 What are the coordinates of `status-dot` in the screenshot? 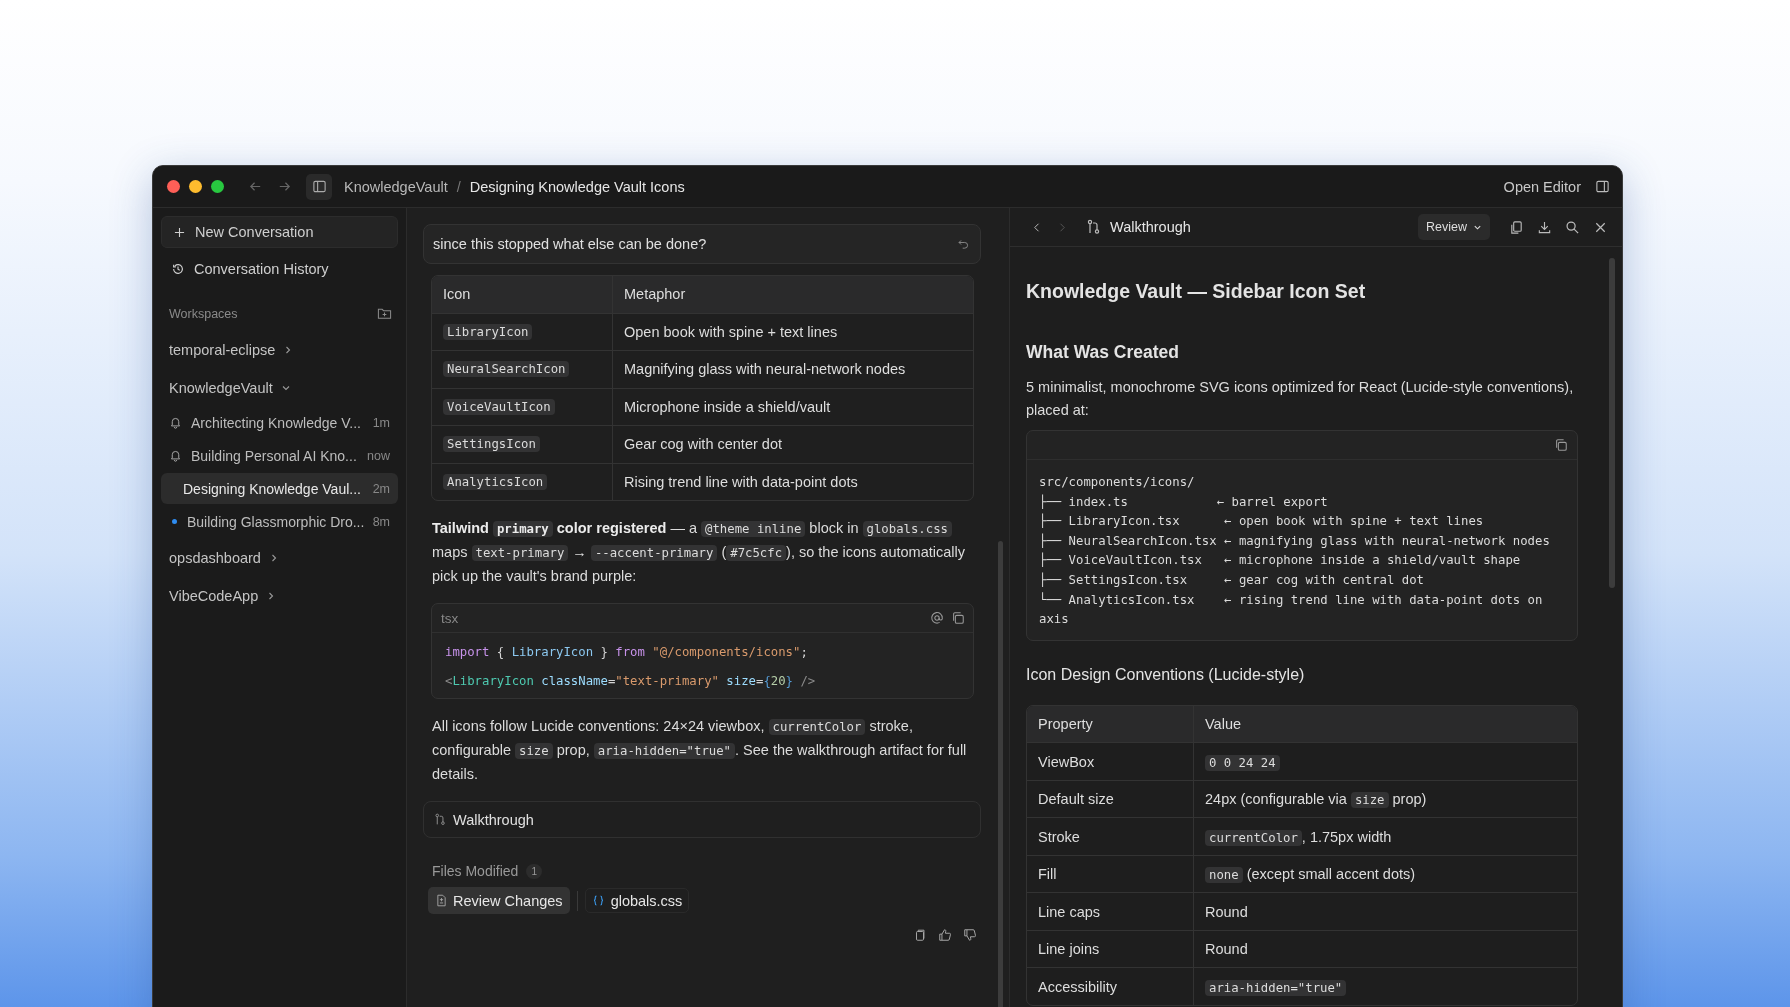 It's located at (174, 521).